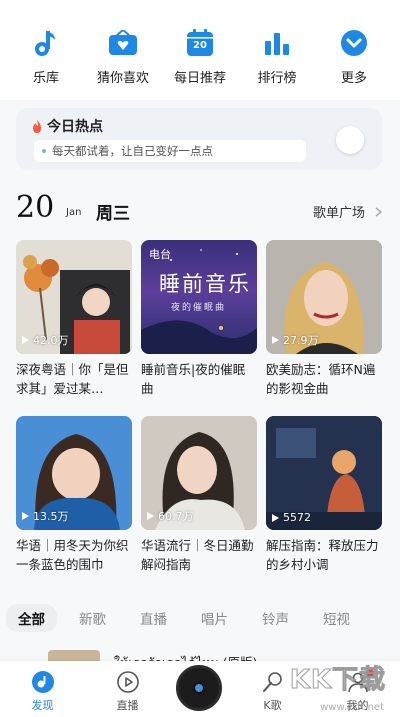 The image size is (400, 717). What do you see at coordinates (74, 473) in the screenshot?
I see `playlist-cover: 13.5万` at bounding box center [74, 473].